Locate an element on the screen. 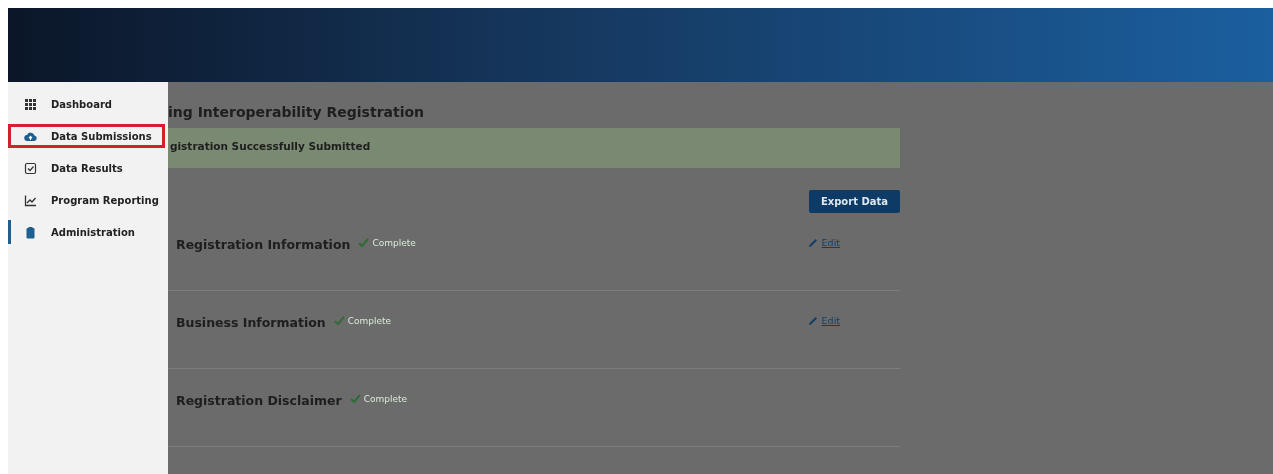 This screenshot has width=1273, height=474. sidebar-item: Program Reporting is located at coordinates (86, 200).